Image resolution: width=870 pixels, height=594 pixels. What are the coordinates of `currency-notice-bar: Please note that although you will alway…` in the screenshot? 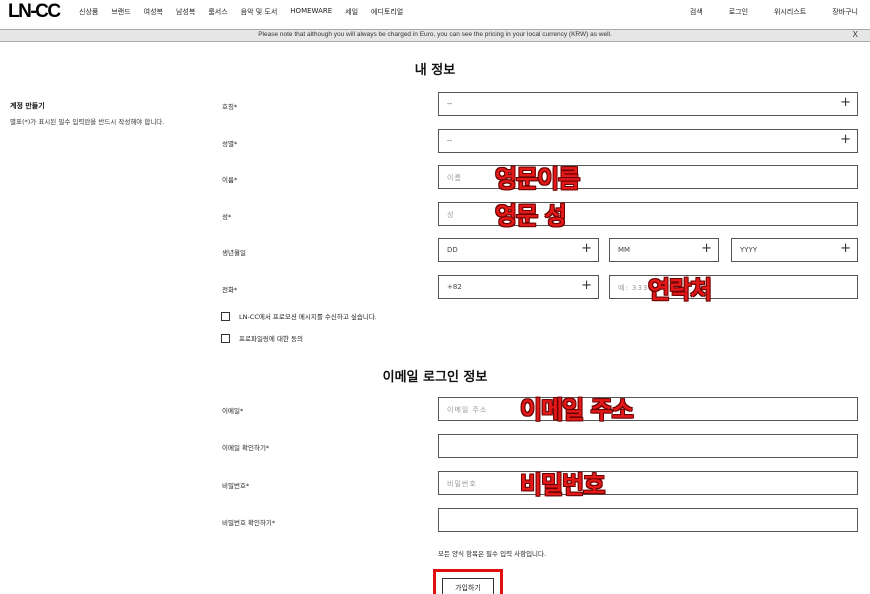 It's located at (435, 35).